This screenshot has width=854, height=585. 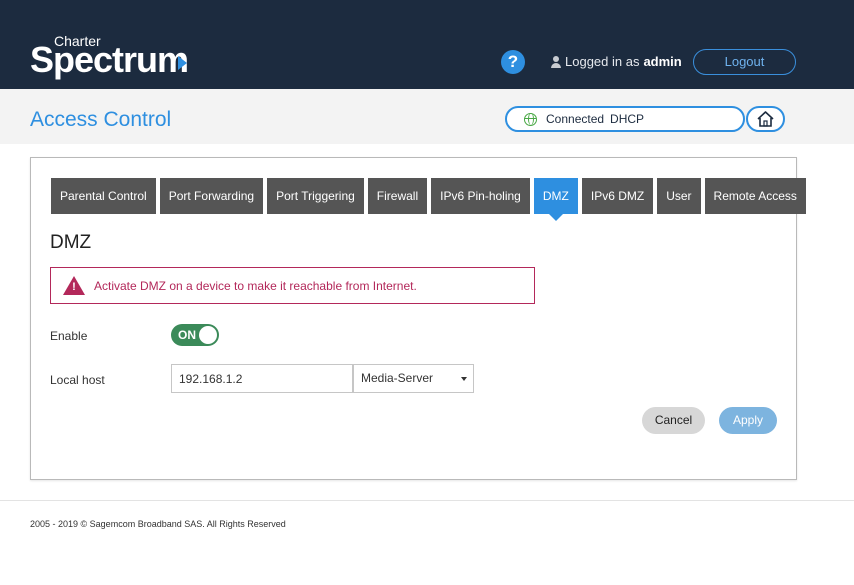 What do you see at coordinates (315, 196) in the screenshot?
I see `tab-port-triggering: Port Triggering` at bounding box center [315, 196].